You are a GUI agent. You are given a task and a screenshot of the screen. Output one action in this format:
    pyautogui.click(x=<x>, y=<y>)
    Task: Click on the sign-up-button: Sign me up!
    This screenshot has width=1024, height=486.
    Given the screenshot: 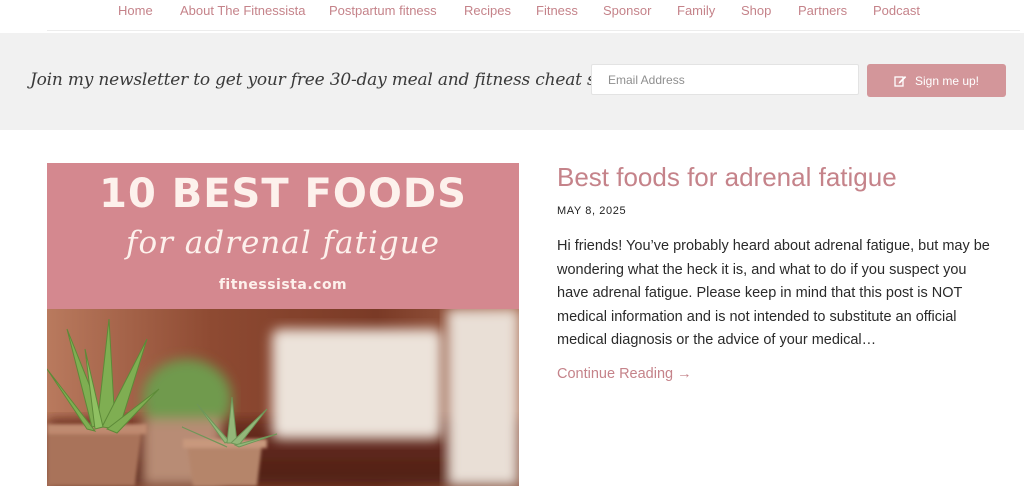 What is the action you would take?
    pyautogui.click(x=936, y=80)
    